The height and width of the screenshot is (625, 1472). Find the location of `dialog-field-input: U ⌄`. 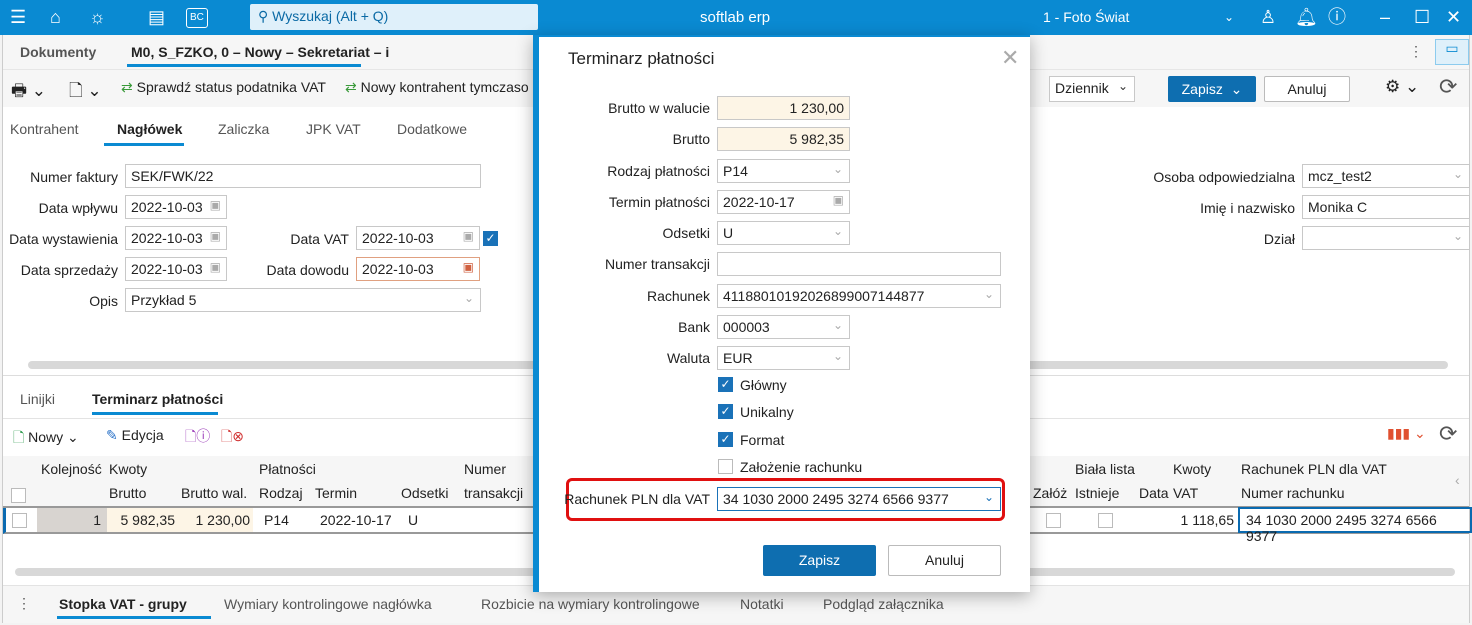

dialog-field-input: U ⌄ is located at coordinates (783, 233).